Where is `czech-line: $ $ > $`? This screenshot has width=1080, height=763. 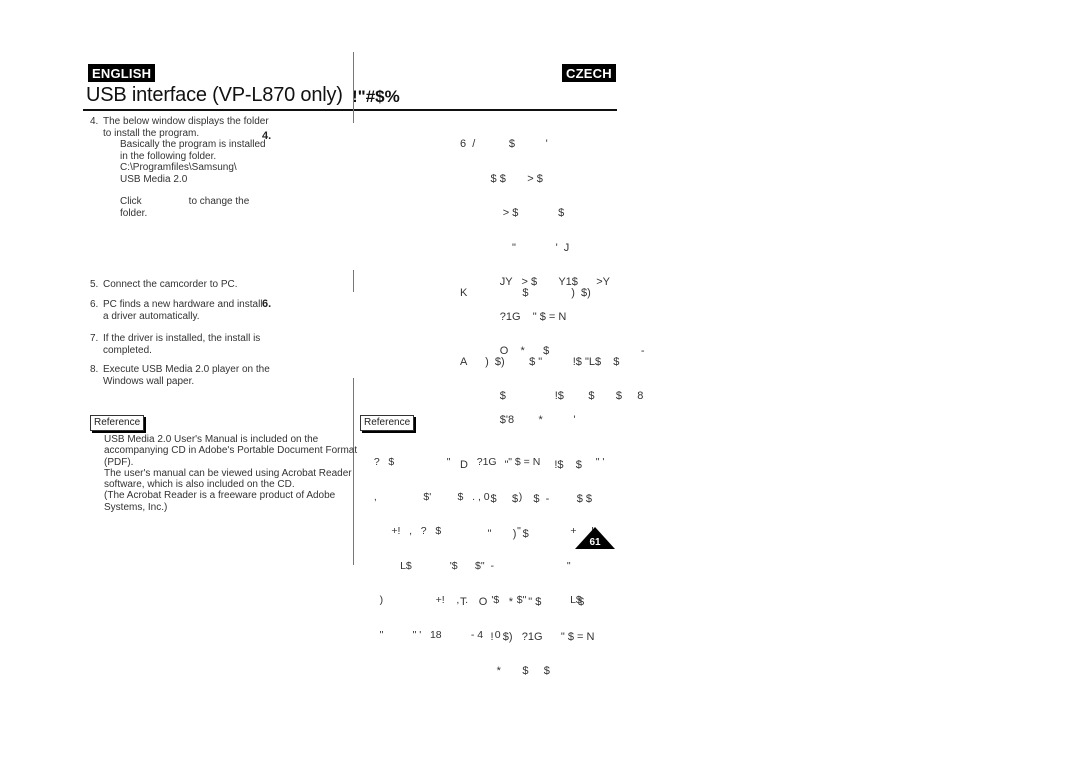 czech-line: $ $ > $ is located at coordinates (501, 178).